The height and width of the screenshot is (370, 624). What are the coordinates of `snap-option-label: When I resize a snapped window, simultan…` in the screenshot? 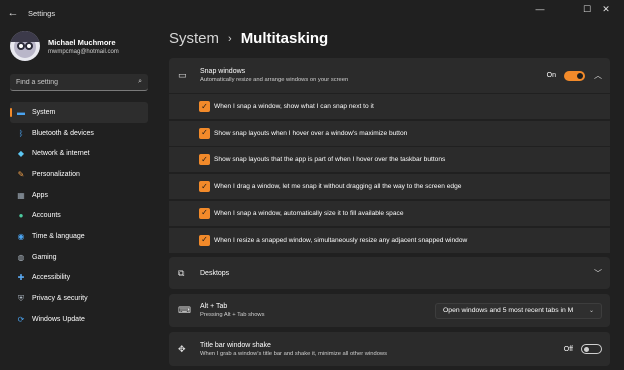 It's located at (341, 240).